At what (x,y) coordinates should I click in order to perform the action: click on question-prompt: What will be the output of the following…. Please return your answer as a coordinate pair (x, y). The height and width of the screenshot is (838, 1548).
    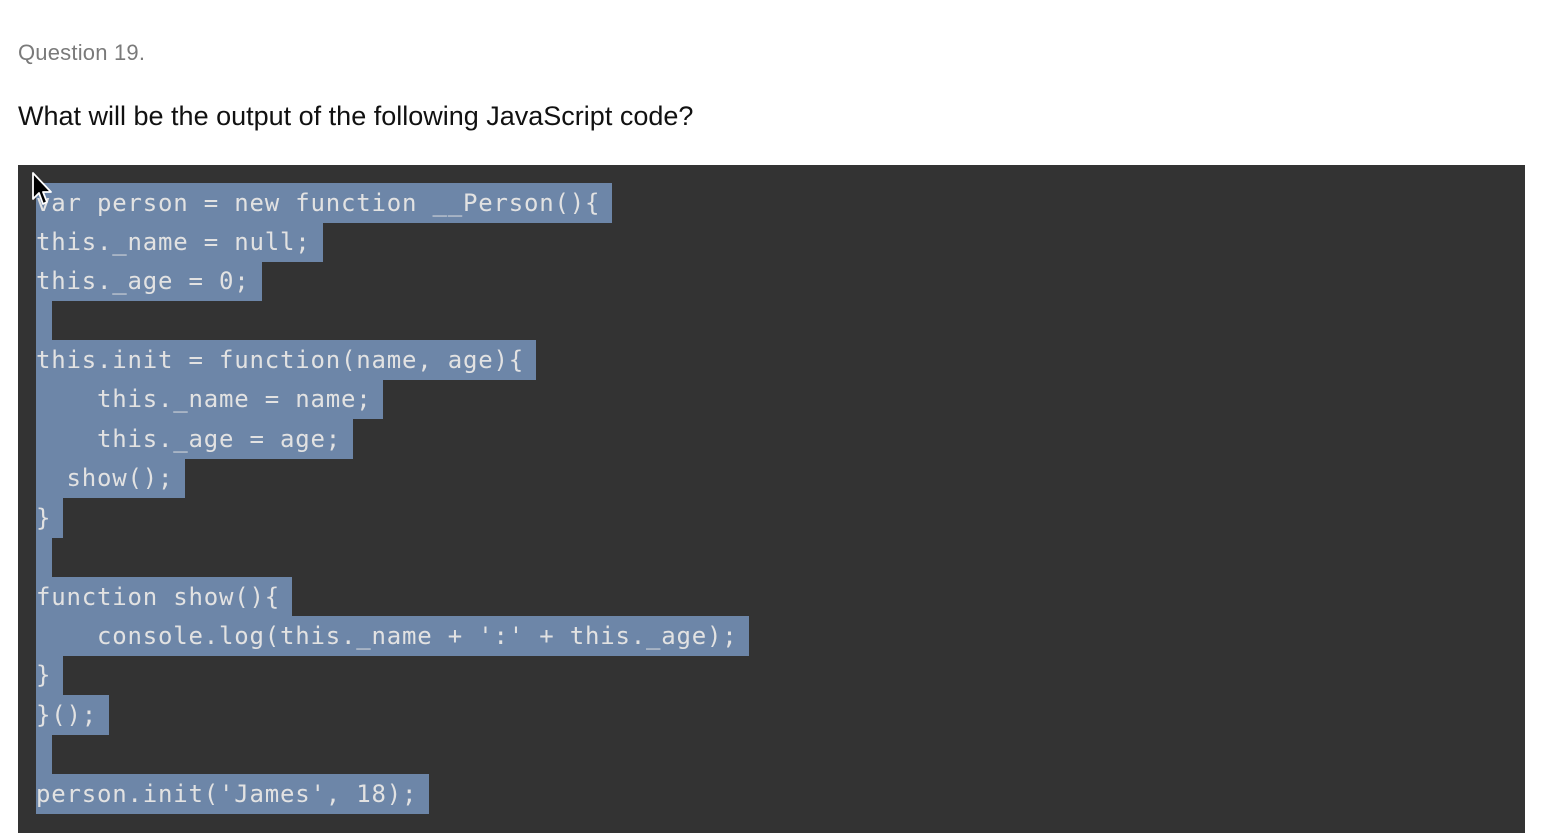
    Looking at the image, I should click on (356, 116).